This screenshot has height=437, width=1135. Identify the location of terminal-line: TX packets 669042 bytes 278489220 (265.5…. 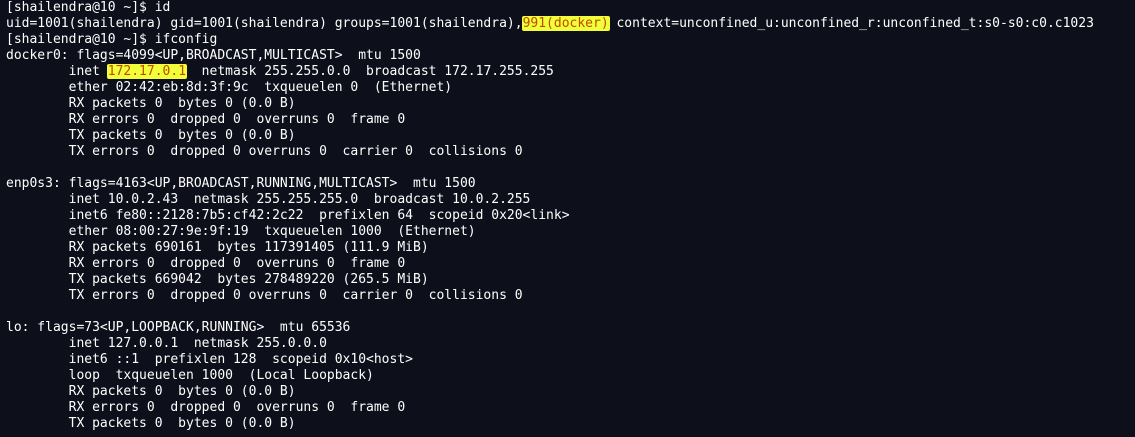
(570, 280).